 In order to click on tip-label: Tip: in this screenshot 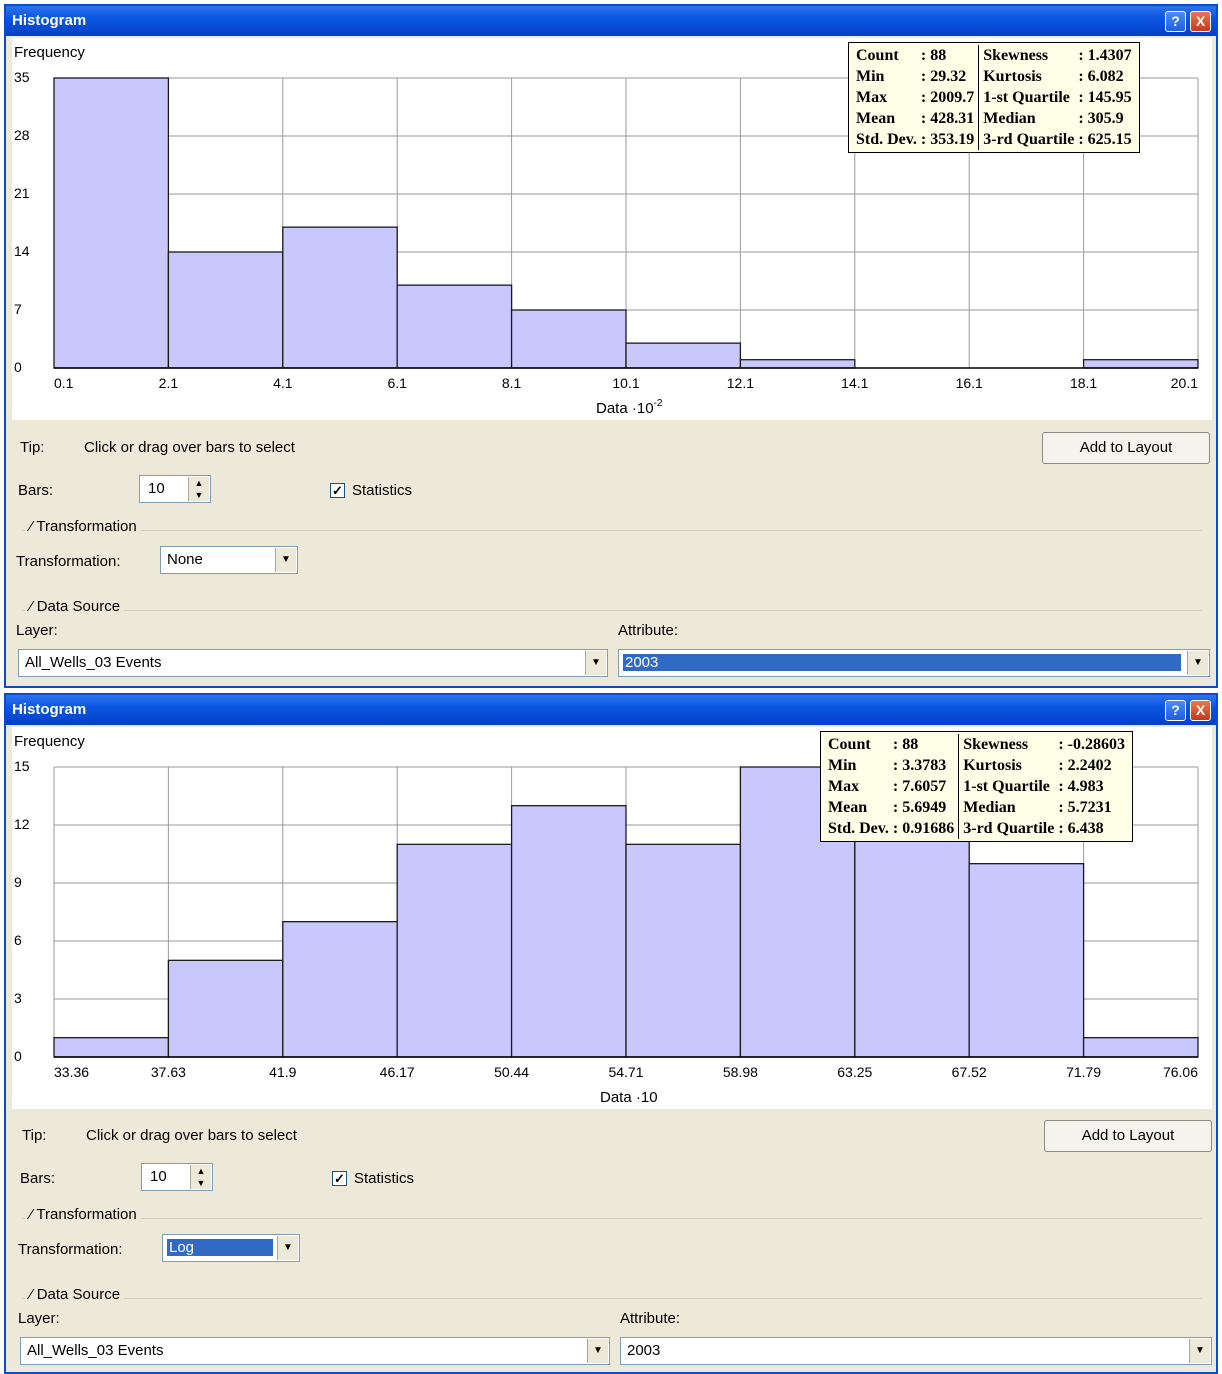, I will do `click(32, 447)`.